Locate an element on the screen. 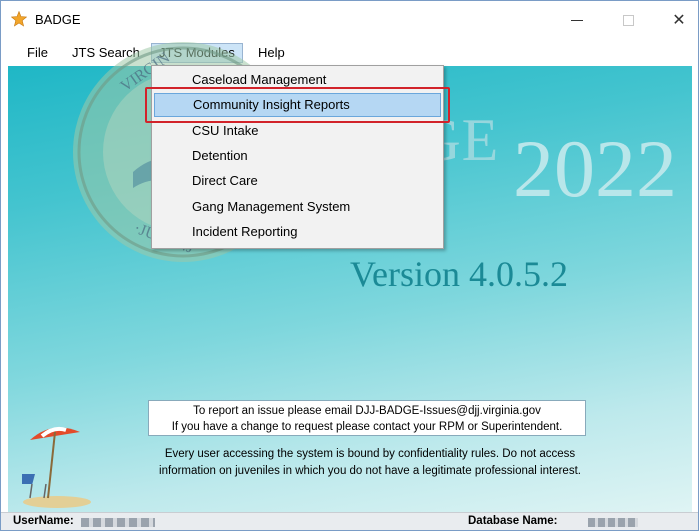 The width and height of the screenshot is (699, 531). menu-item-detention: Detention is located at coordinates (297, 156).